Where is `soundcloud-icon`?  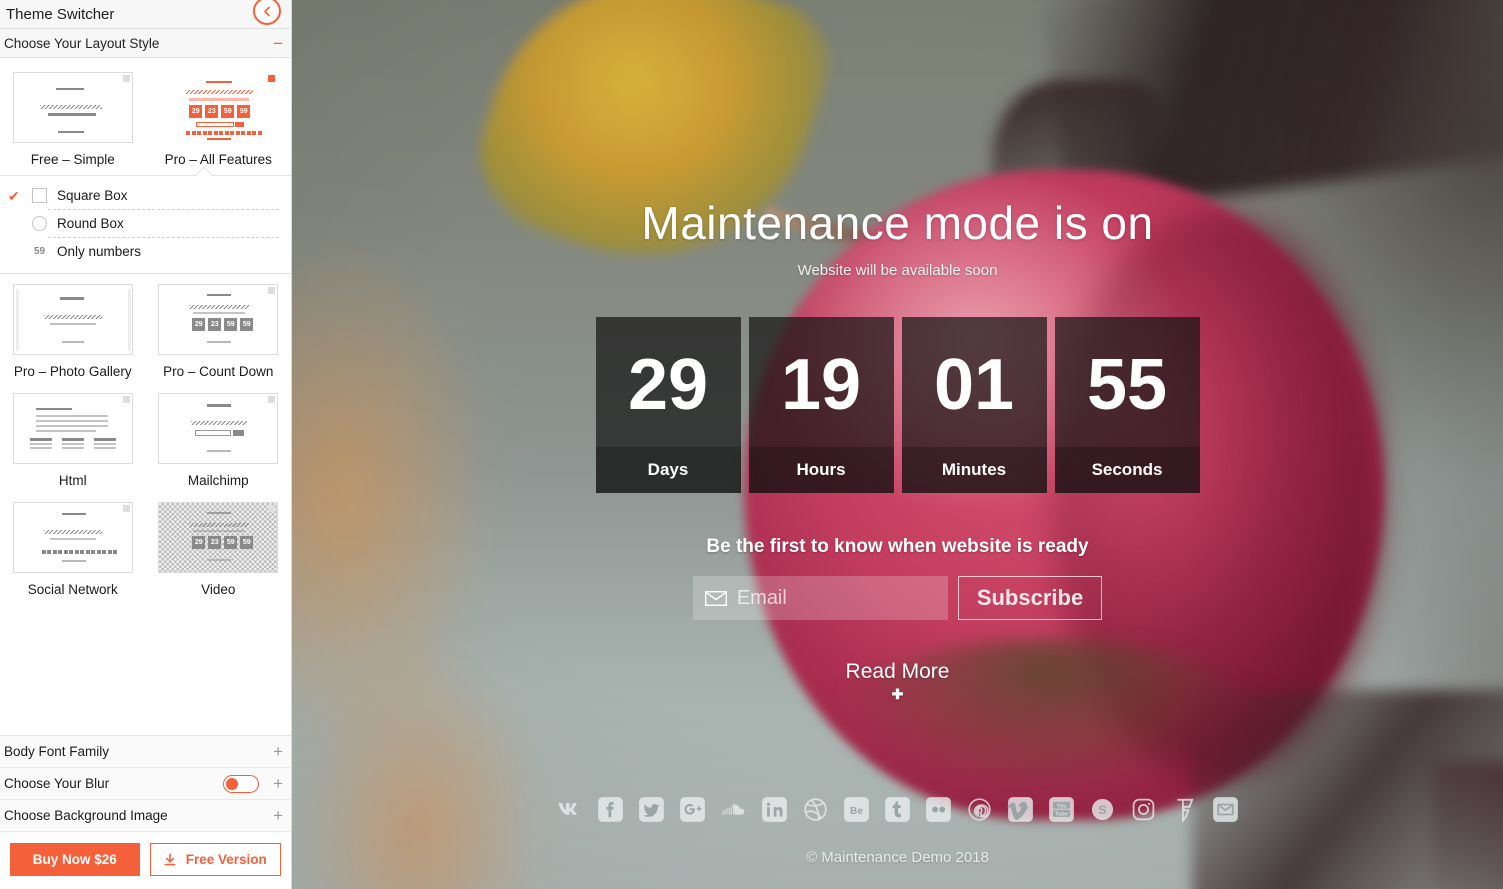 soundcloud-icon is located at coordinates (733, 809).